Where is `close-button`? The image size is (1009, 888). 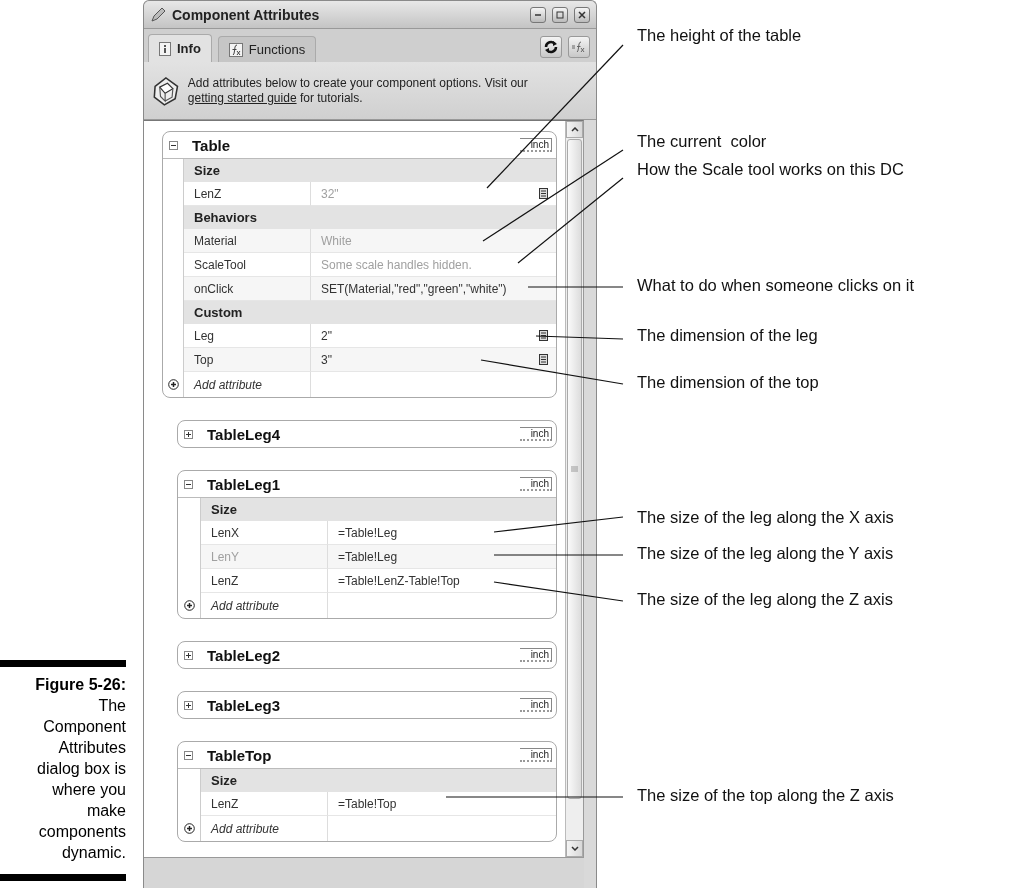
close-button is located at coordinates (582, 14).